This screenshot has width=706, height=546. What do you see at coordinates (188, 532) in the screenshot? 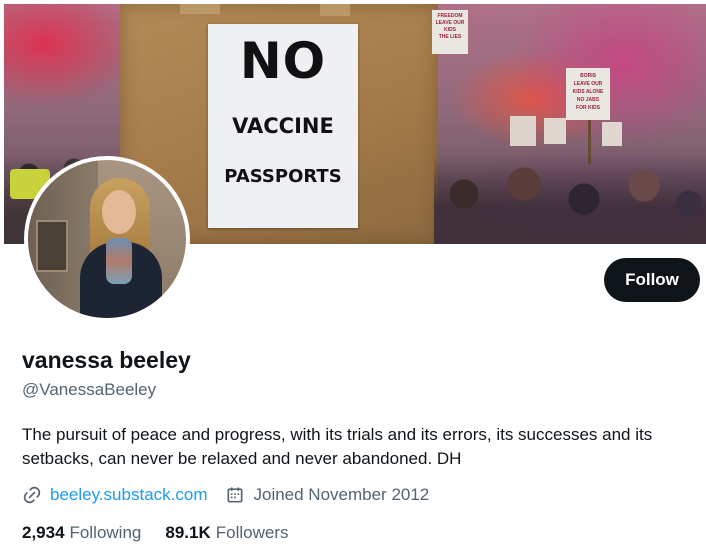
I see `followers-count: 89.1K` at bounding box center [188, 532].